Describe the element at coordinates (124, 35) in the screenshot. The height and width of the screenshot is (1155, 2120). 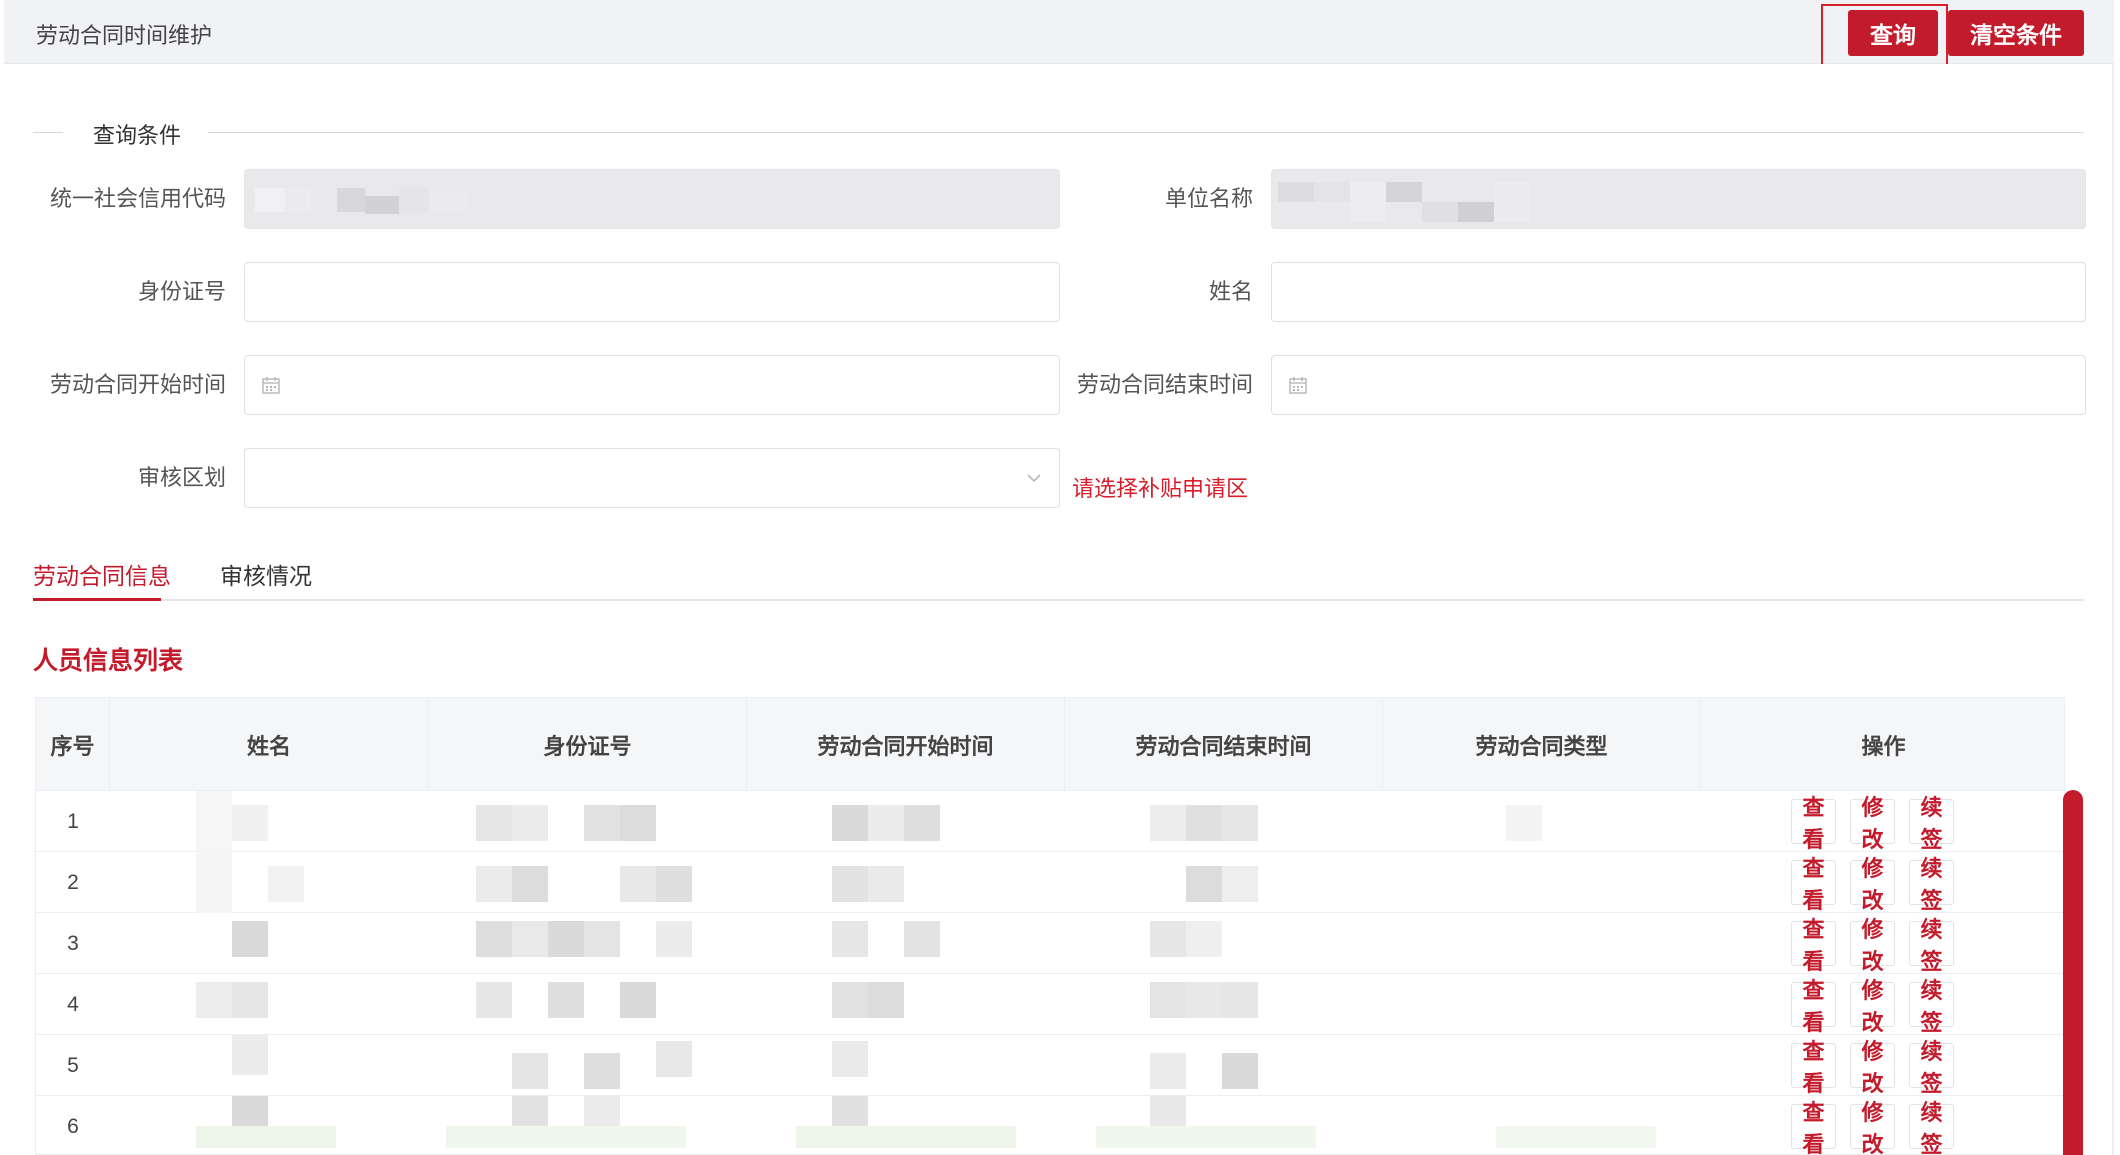
I see `page-title: 劳动合同时间维护` at that location.